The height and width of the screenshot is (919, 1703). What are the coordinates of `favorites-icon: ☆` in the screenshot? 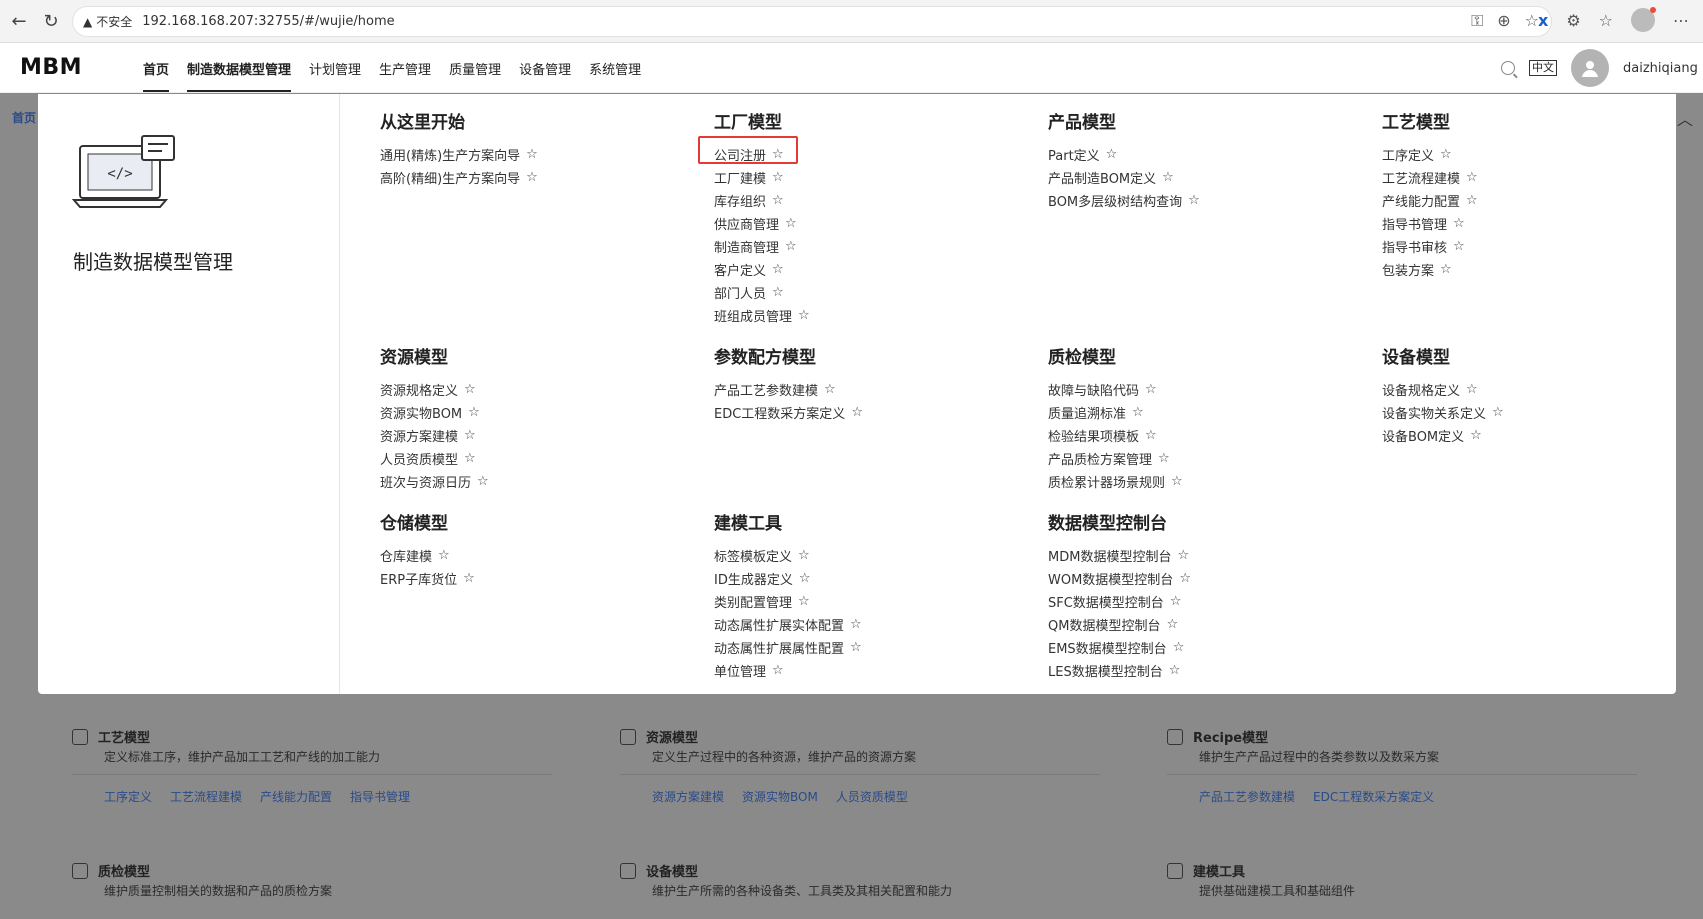 It's located at (1606, 20).